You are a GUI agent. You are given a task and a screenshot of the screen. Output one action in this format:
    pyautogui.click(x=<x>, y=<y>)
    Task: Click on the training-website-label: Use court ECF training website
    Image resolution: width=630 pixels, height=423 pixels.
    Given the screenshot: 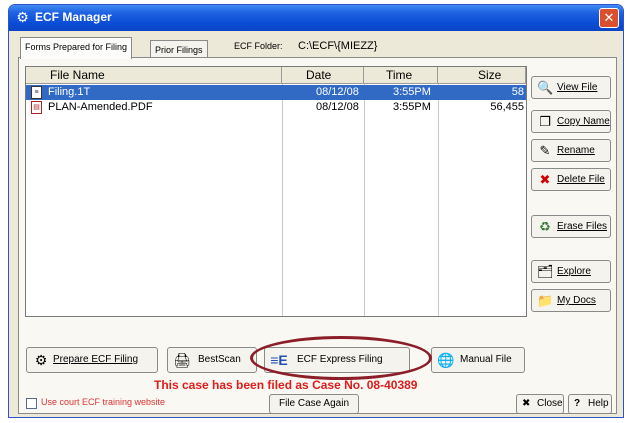 What is the action you would take?
    pyautogui.click(x=103, y=402)
    